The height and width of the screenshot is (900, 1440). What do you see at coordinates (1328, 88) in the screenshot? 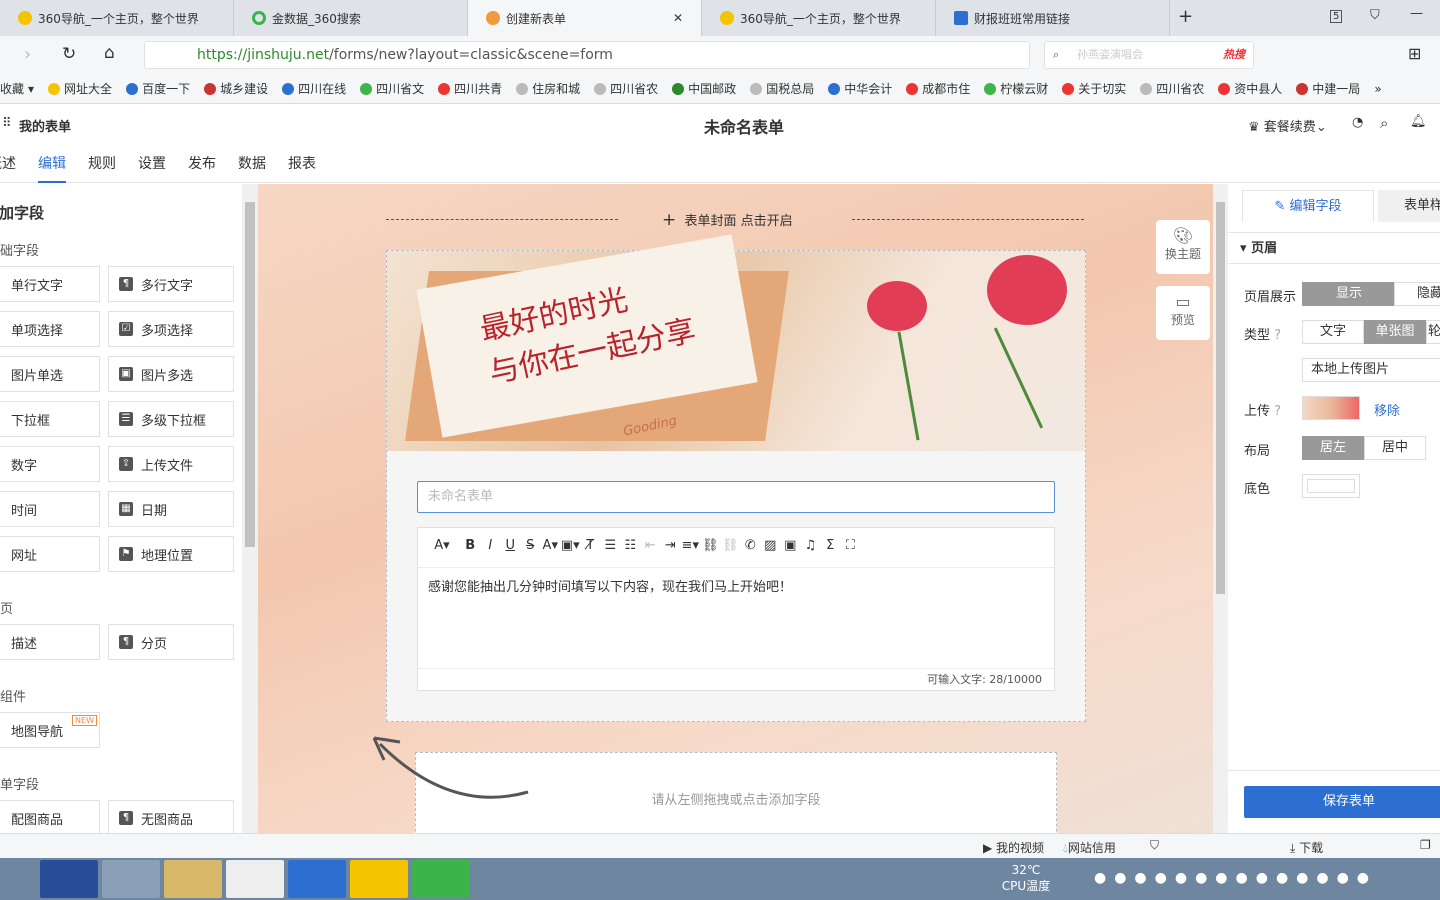
I see `bookmark-item: 中建一局` at bounding box center [1328, 88].